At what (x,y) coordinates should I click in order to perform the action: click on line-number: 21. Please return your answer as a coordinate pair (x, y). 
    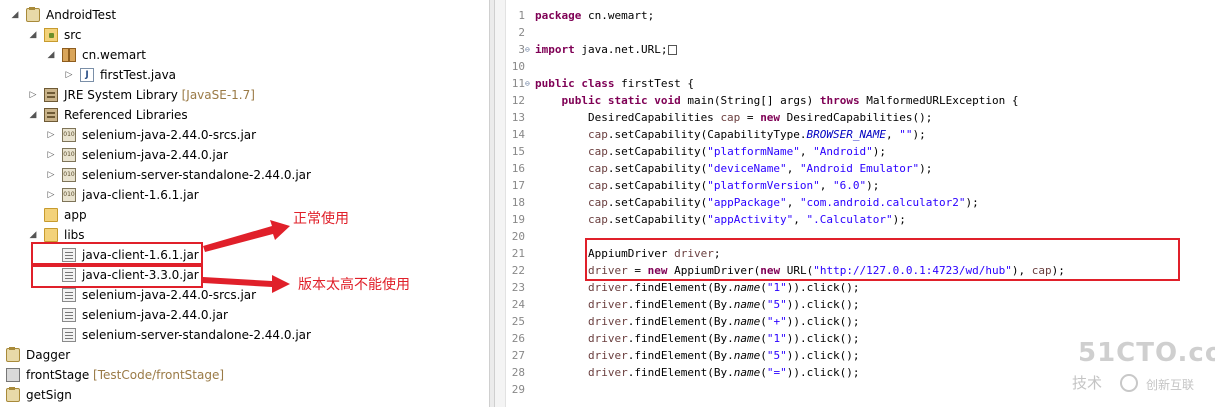
    Looking at the image, I should click on (518, 253).